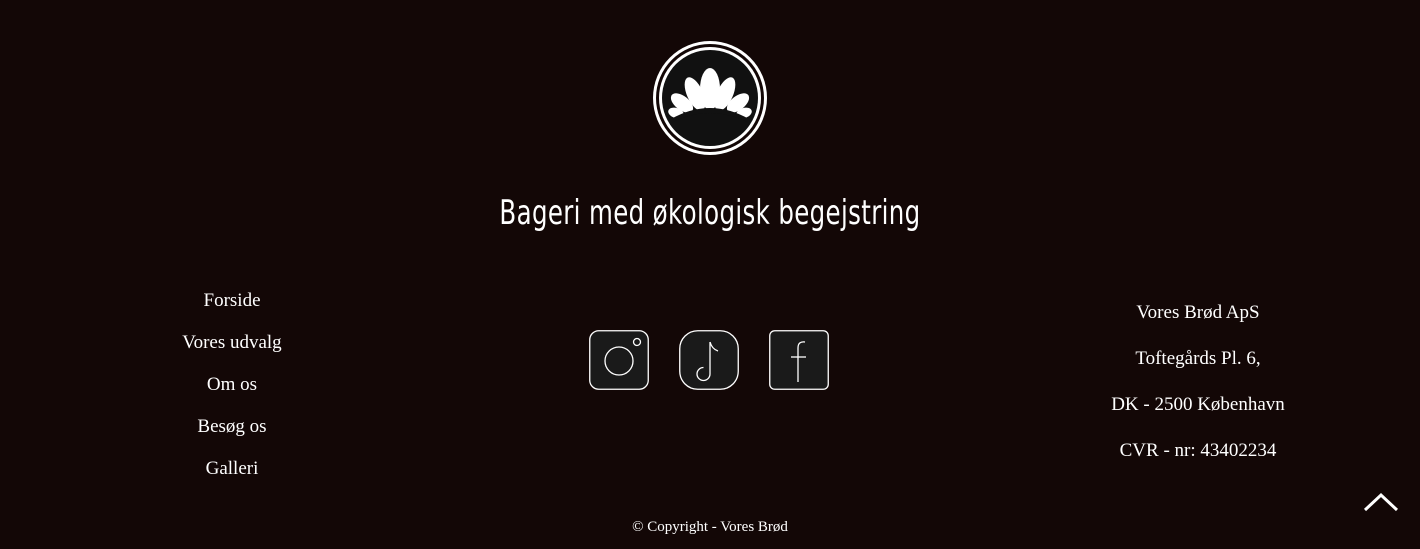  What do you see at coordinates (232, 350) in the screenshot?
I see `nav-item-vores-udvalg: Vores udvalg` at bounding box center [232, 350].